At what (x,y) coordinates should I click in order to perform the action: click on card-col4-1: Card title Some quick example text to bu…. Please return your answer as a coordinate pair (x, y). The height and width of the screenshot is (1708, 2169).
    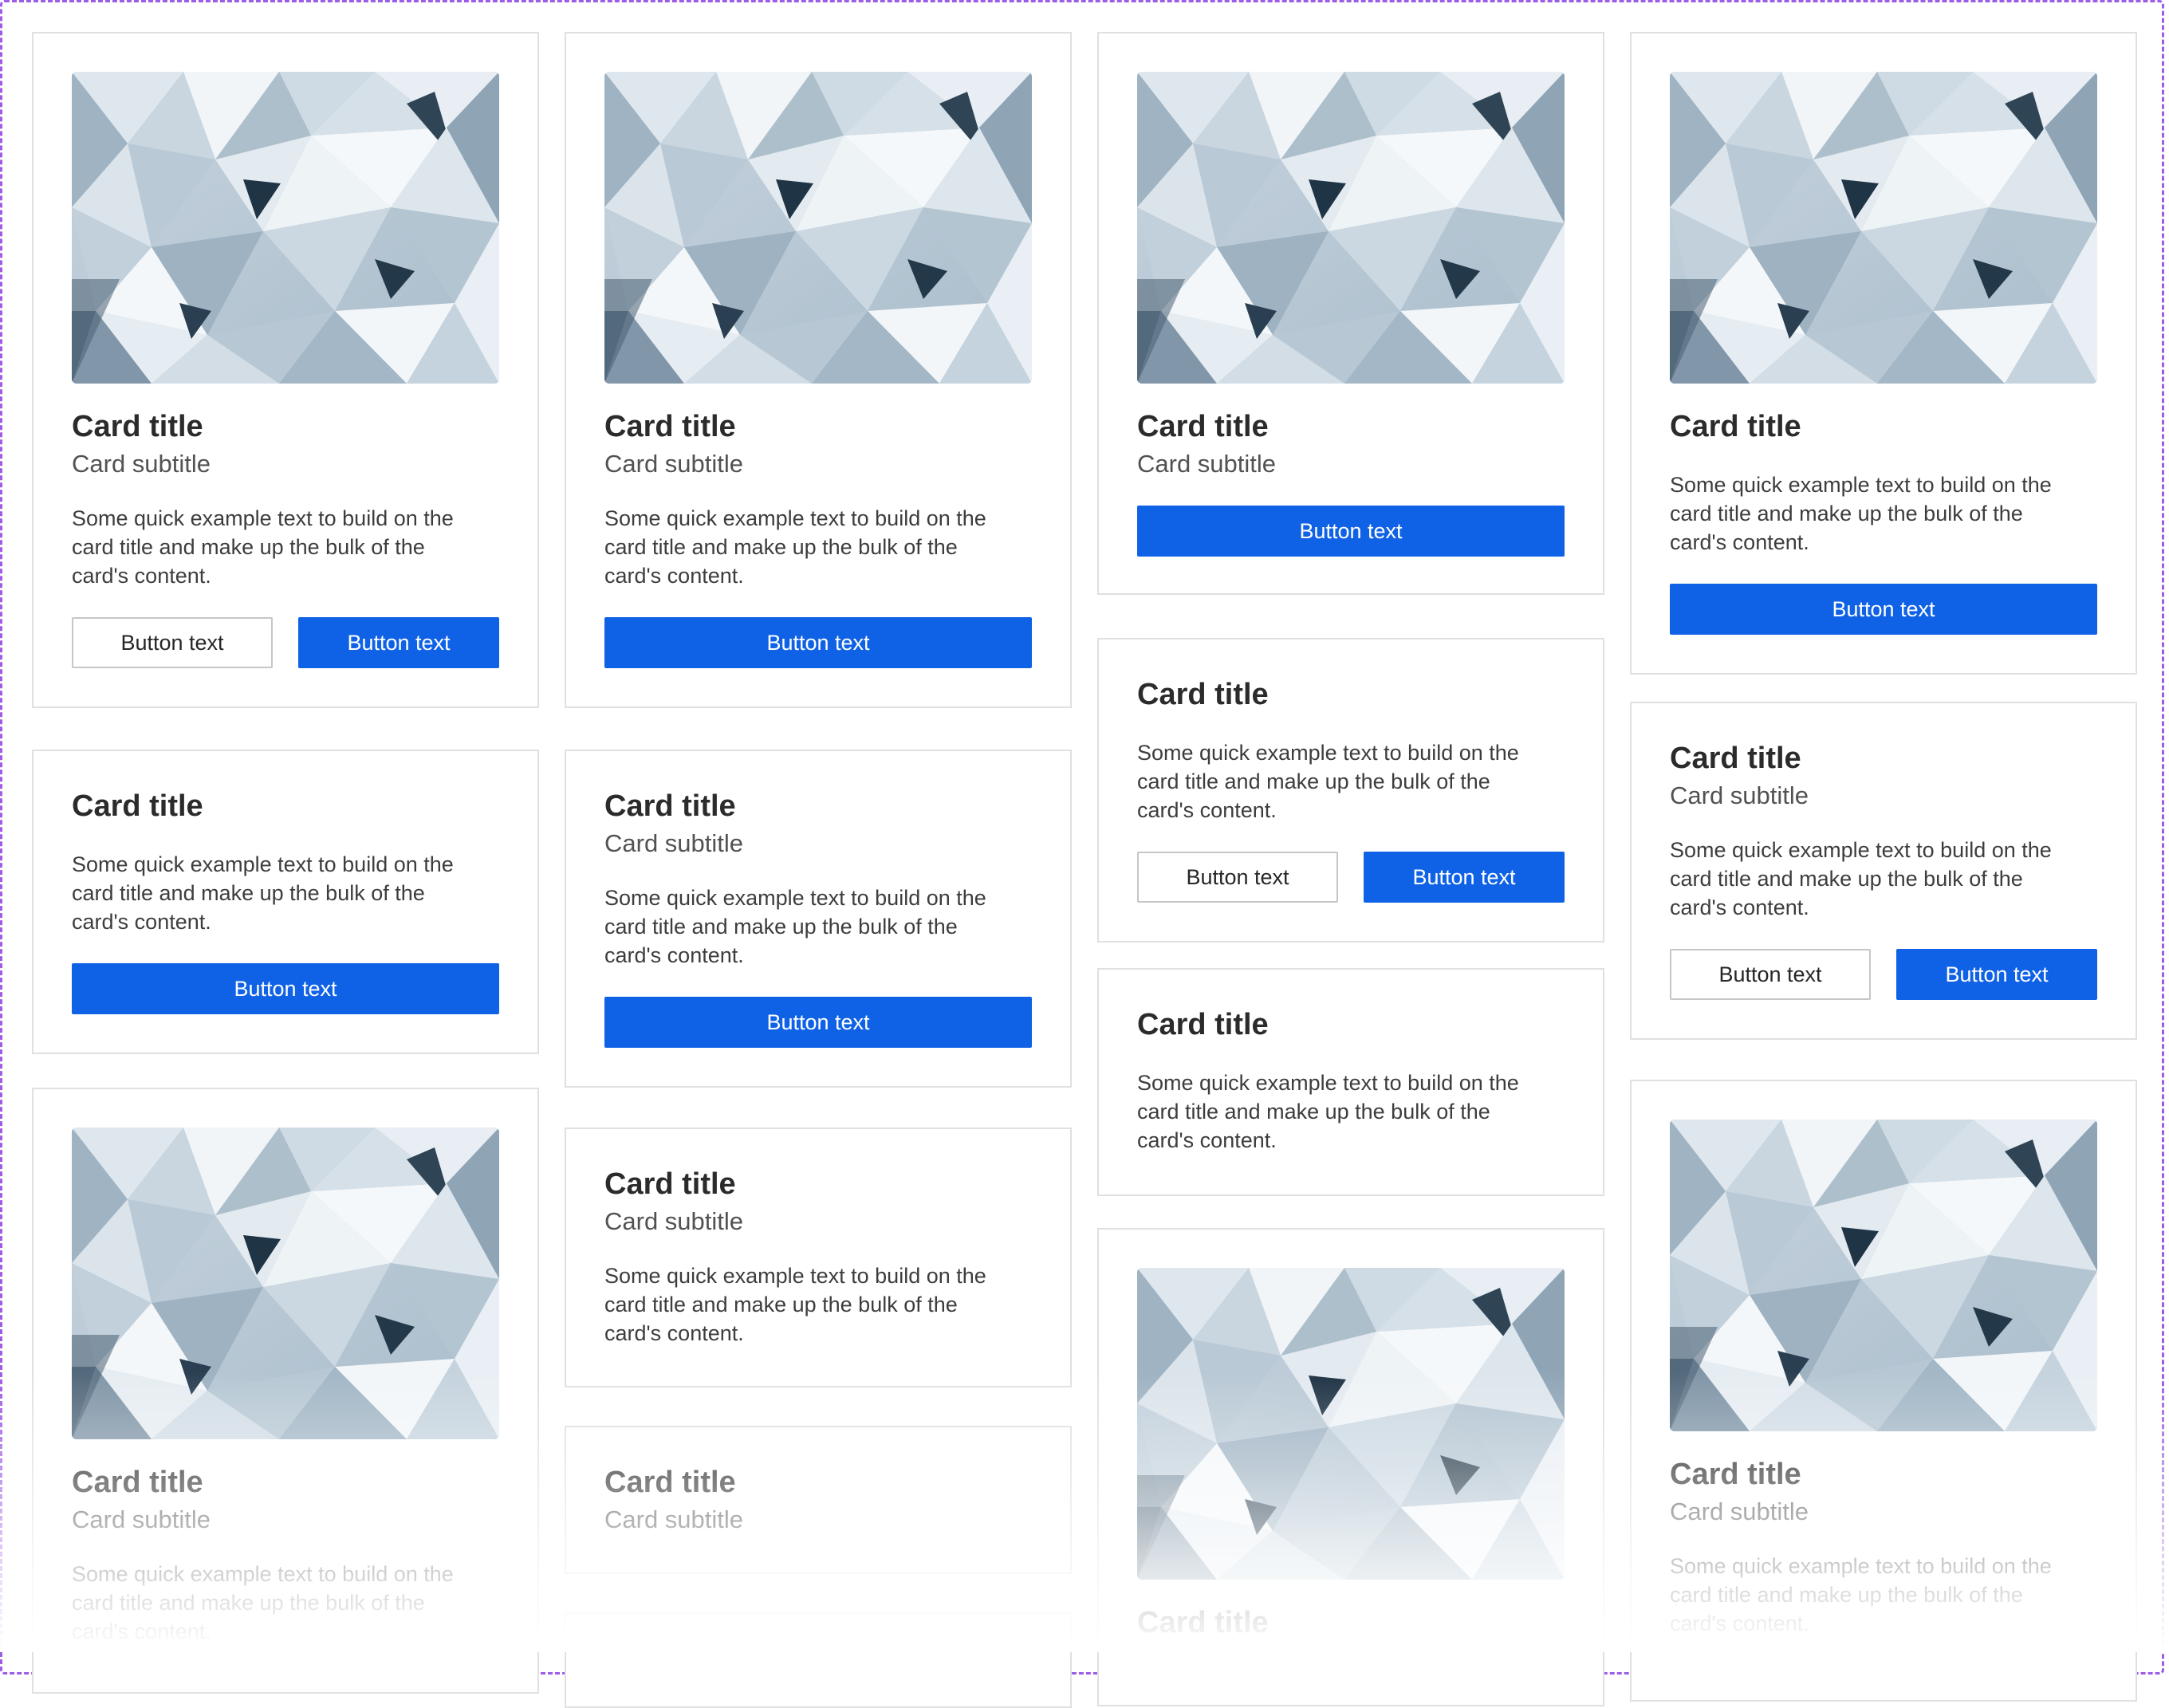
    Looking at the image, I should click on (1883, 353).